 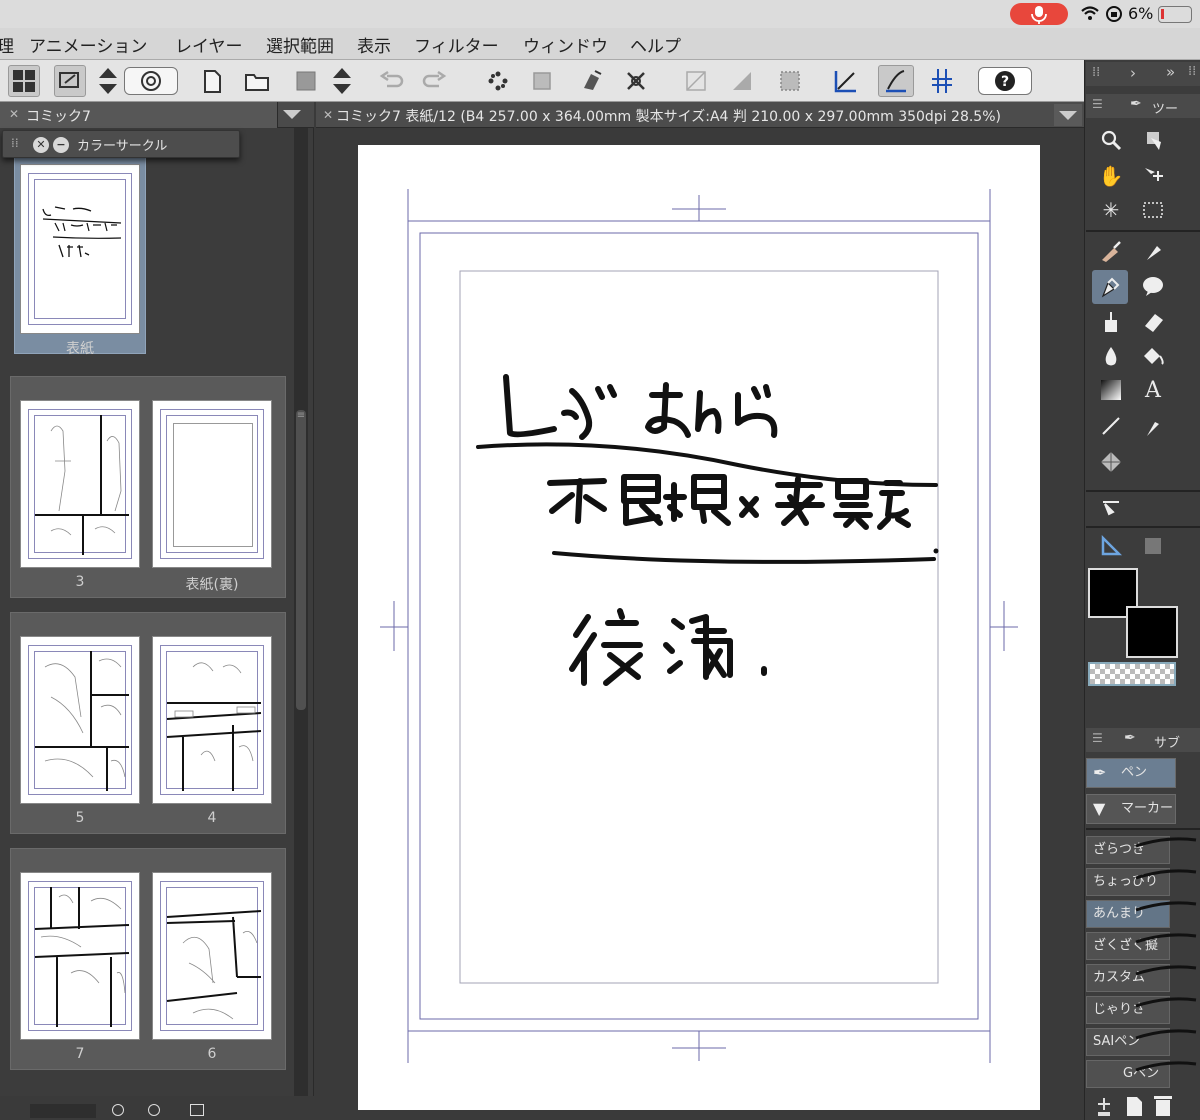 What do you see at coordinates (301, 560) in the screenshot?
I see `scrollbar-thumb` at bounding box center [301, 560].